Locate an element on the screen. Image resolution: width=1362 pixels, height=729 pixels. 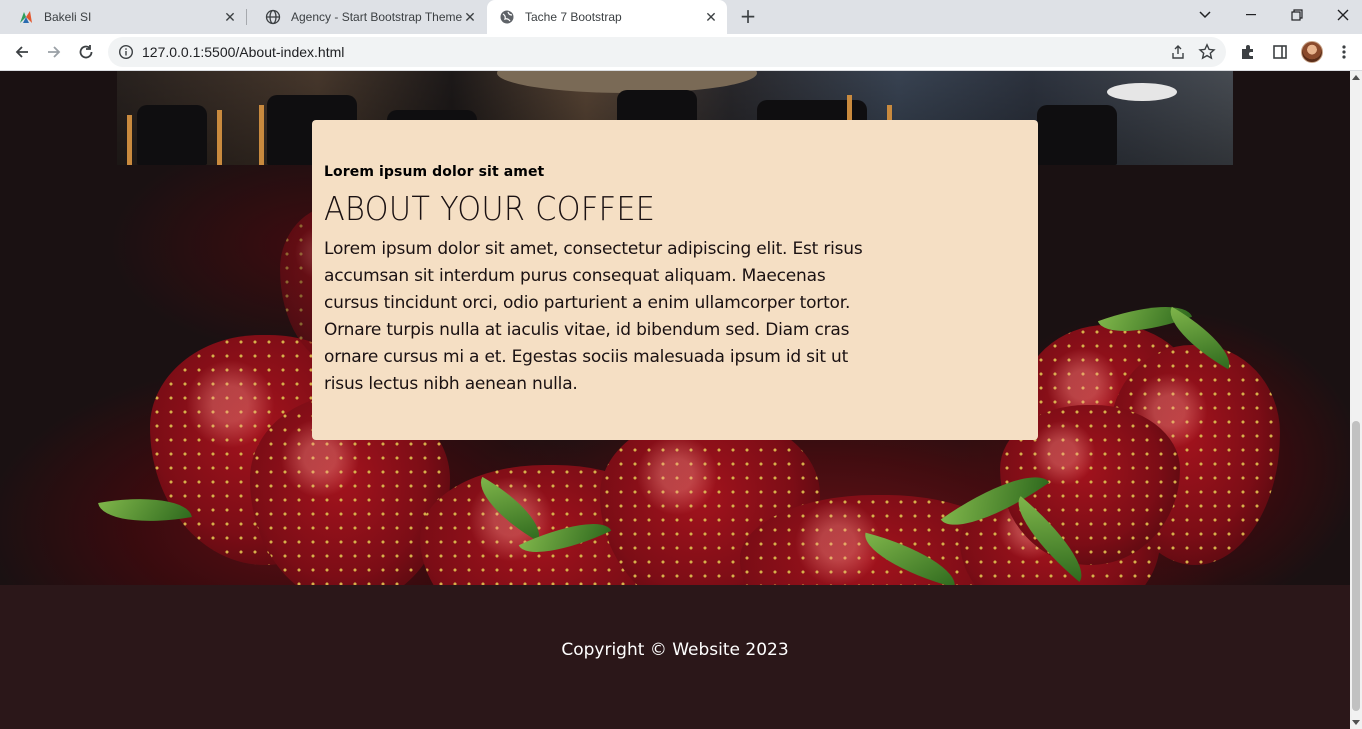
tab-agency: Agency - Start Bootstrap Theme ✕ is located at coordinates (366, 17).